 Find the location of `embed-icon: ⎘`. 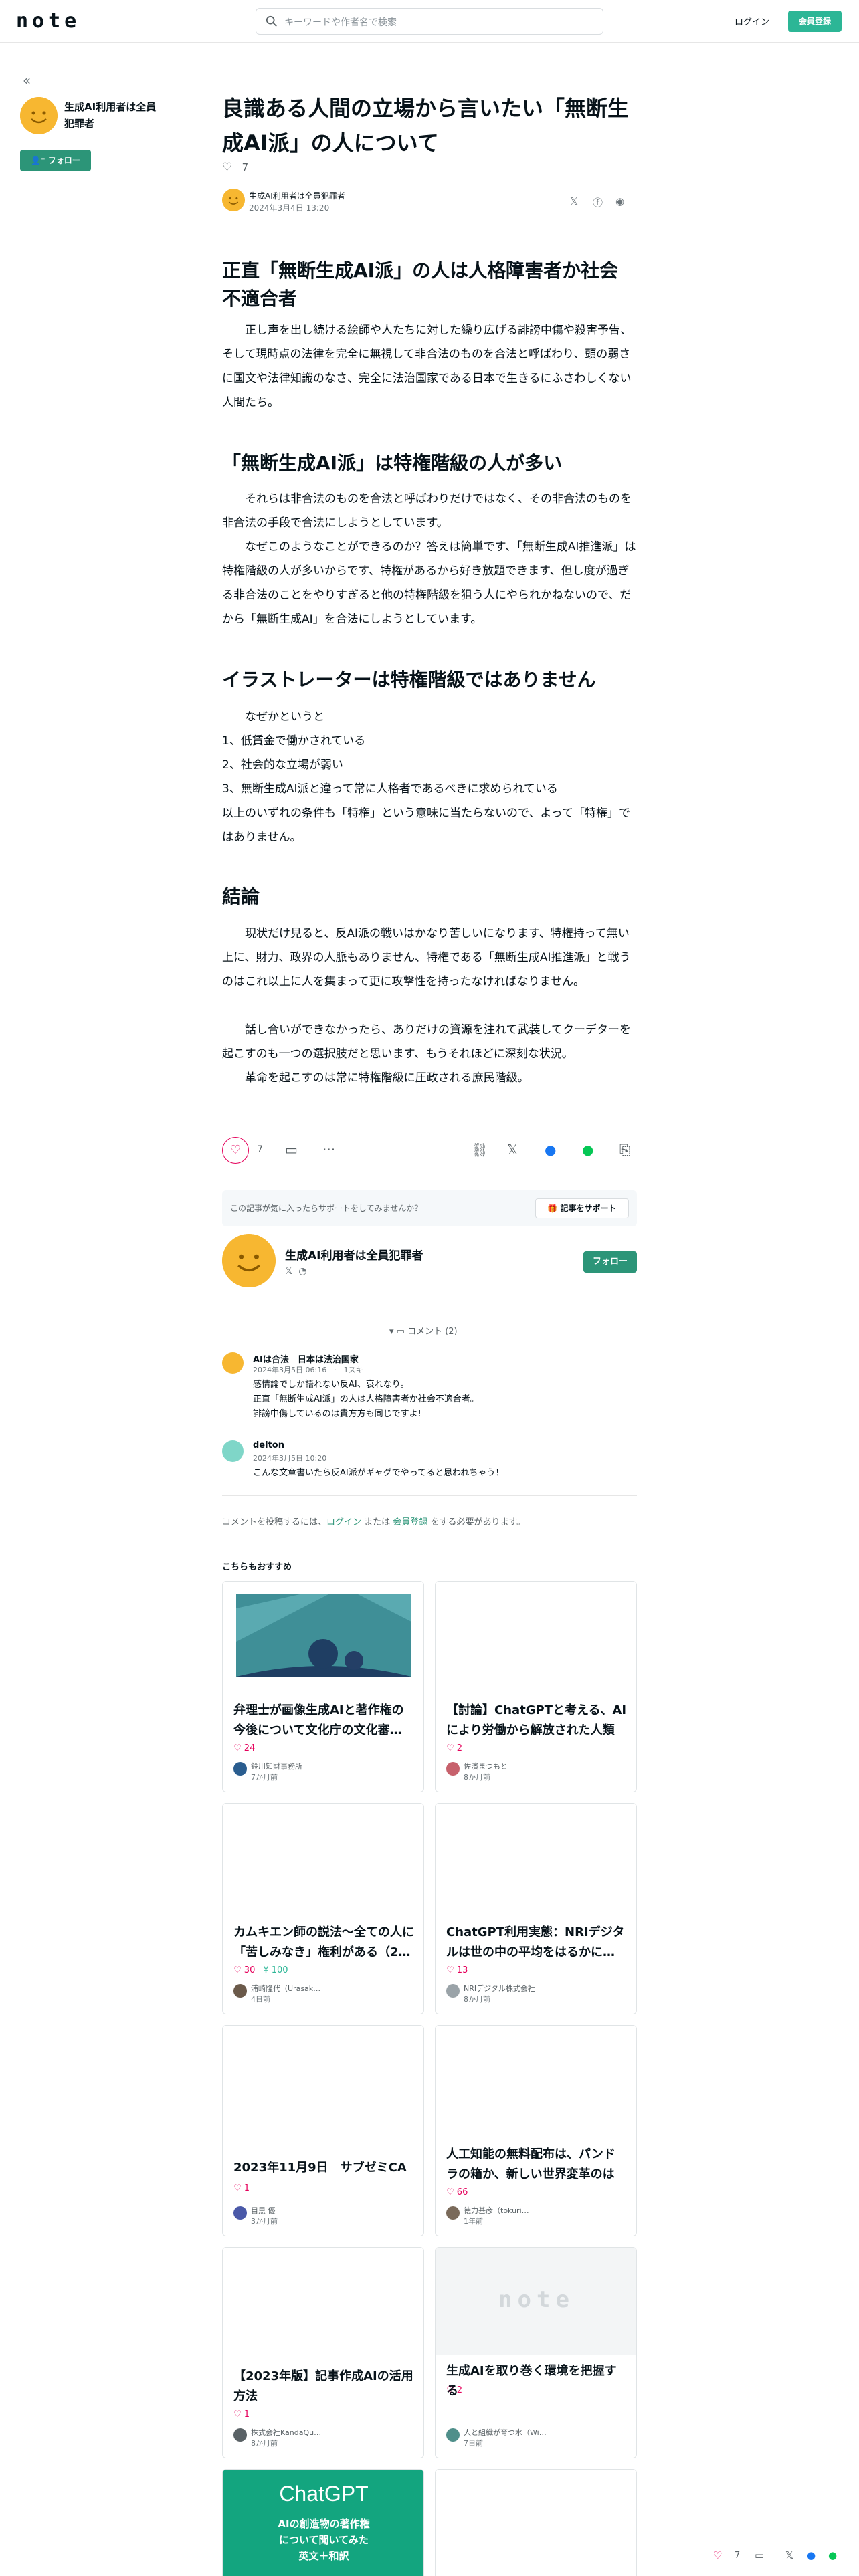

embed-icon: ⎘ is located at coordinates (624, 1150).